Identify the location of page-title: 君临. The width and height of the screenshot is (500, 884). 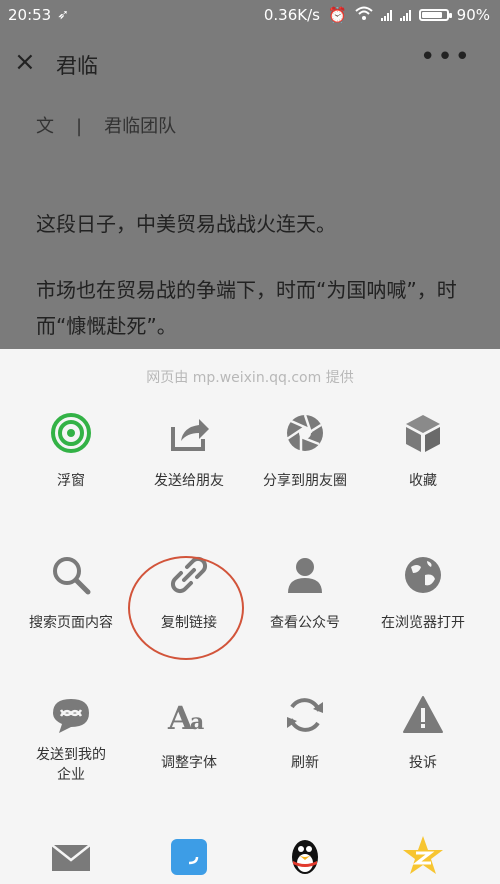
(77, 66).